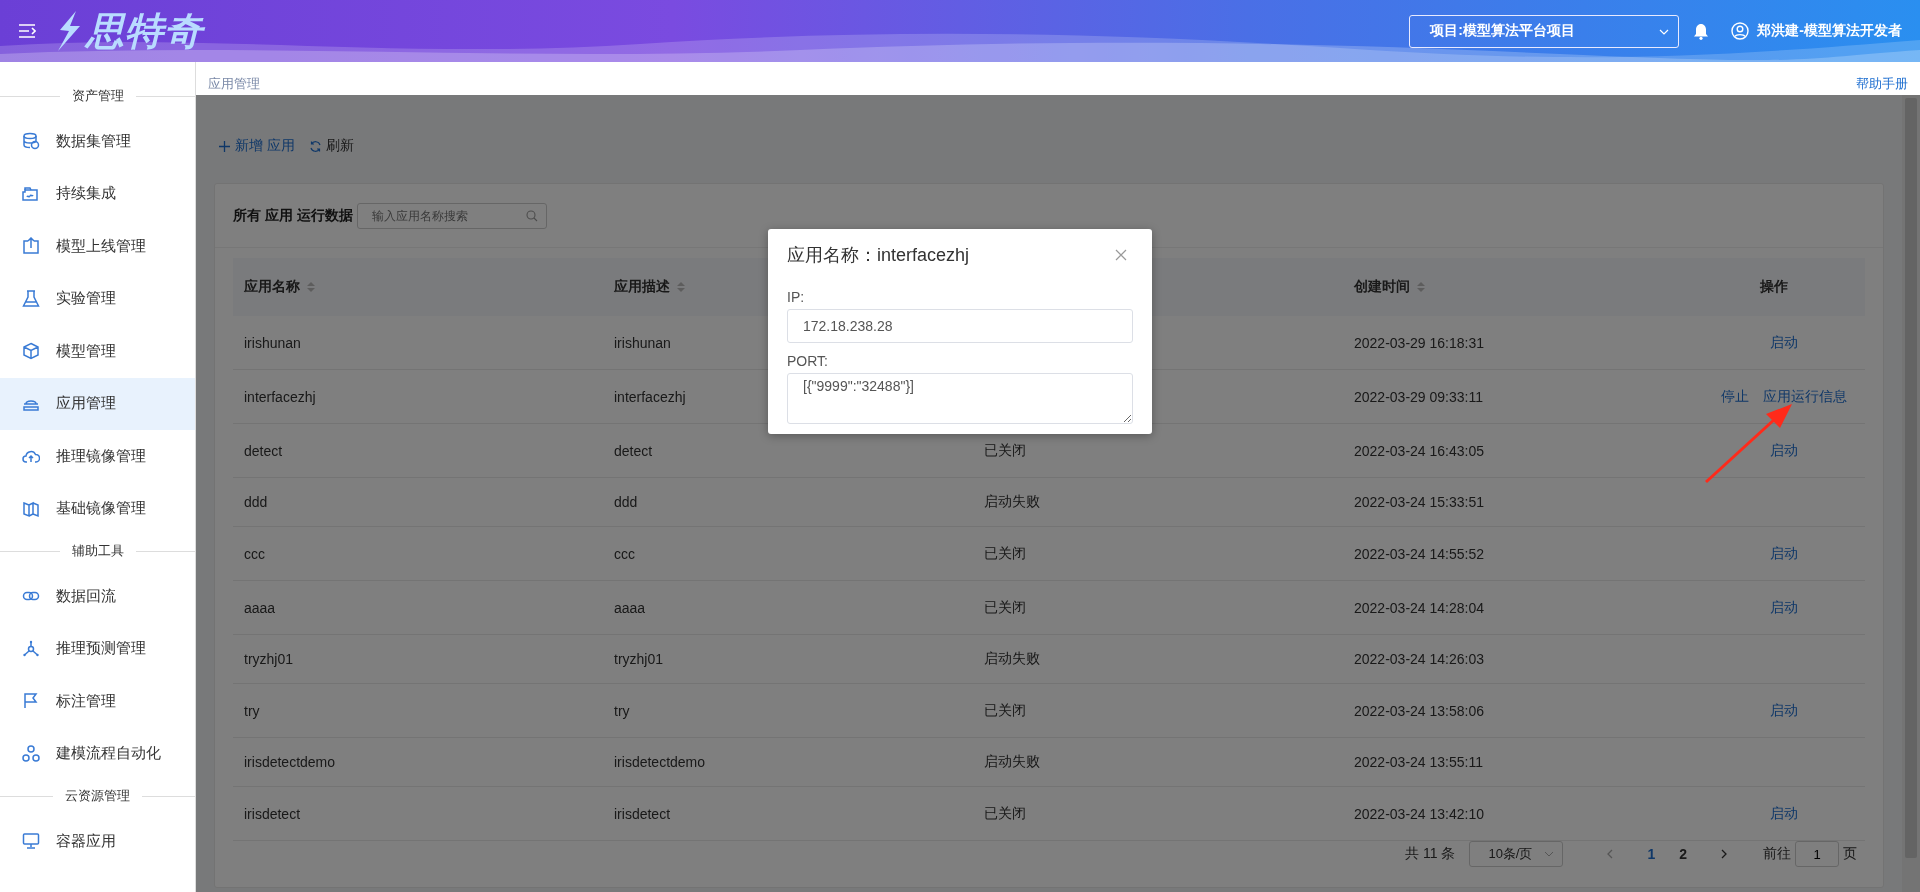 Image resolution: width=1920 pixels, height=892 pixels. I want to click on flag-icon, so click(31, 701).